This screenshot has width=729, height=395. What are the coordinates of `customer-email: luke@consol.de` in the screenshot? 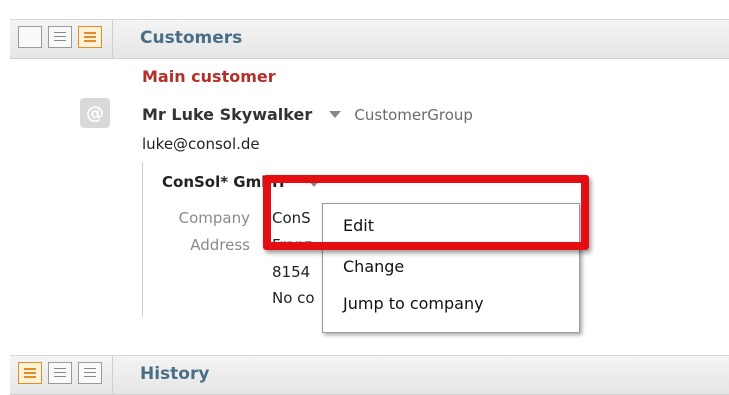 It's located at (201, 144).